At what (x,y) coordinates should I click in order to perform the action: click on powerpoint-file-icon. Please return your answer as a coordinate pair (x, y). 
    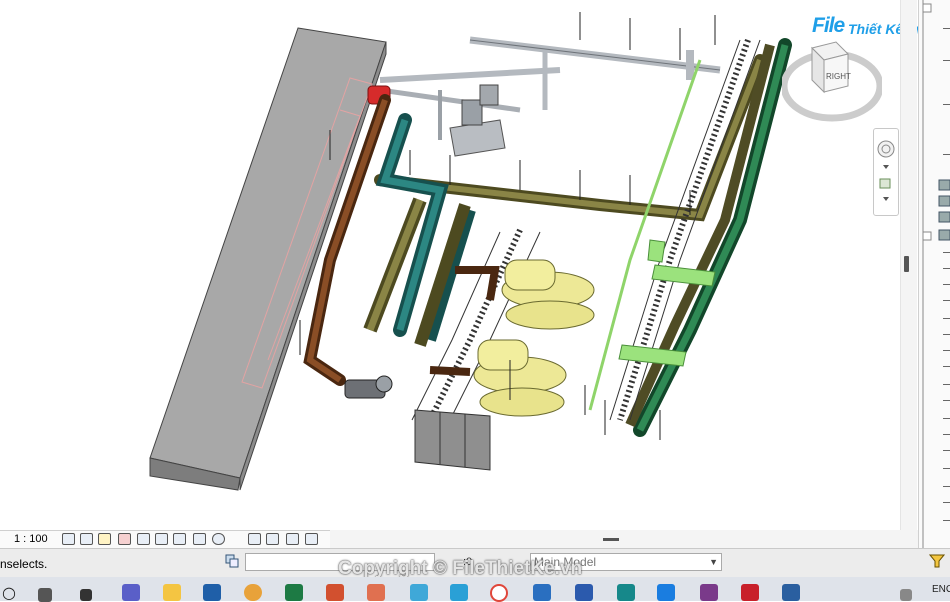
    Looking at the image, I should click on (376, 592).